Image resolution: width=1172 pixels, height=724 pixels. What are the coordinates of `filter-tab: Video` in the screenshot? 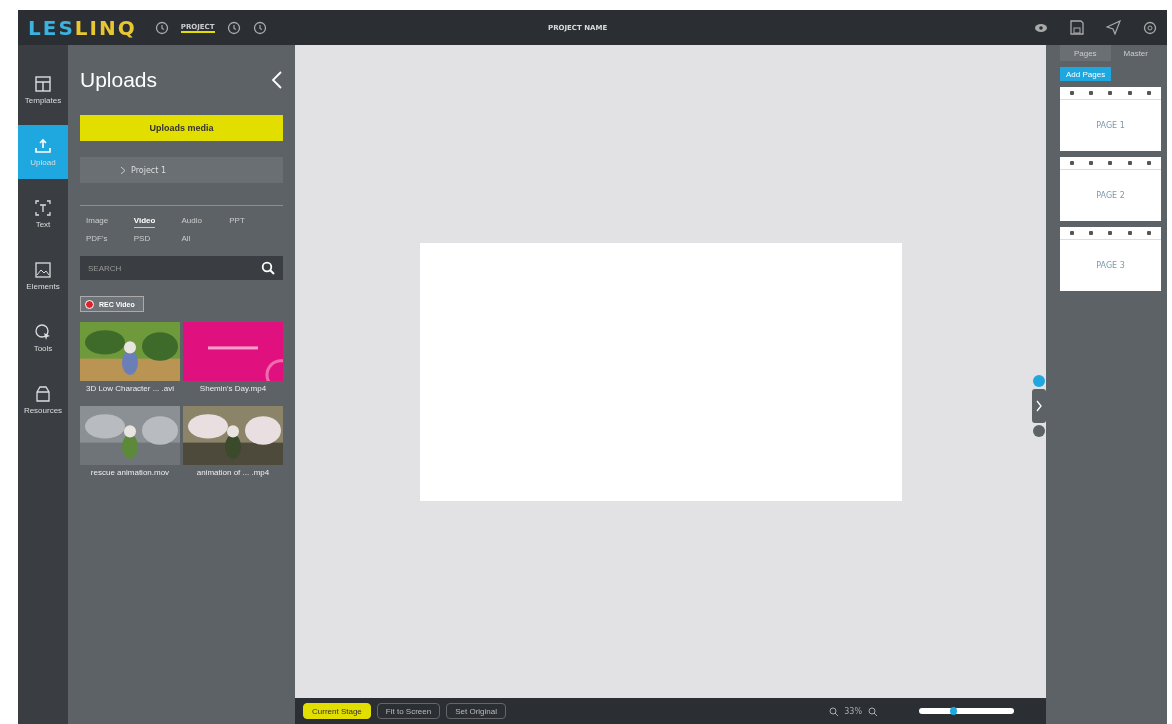 It's located at (144, 221).